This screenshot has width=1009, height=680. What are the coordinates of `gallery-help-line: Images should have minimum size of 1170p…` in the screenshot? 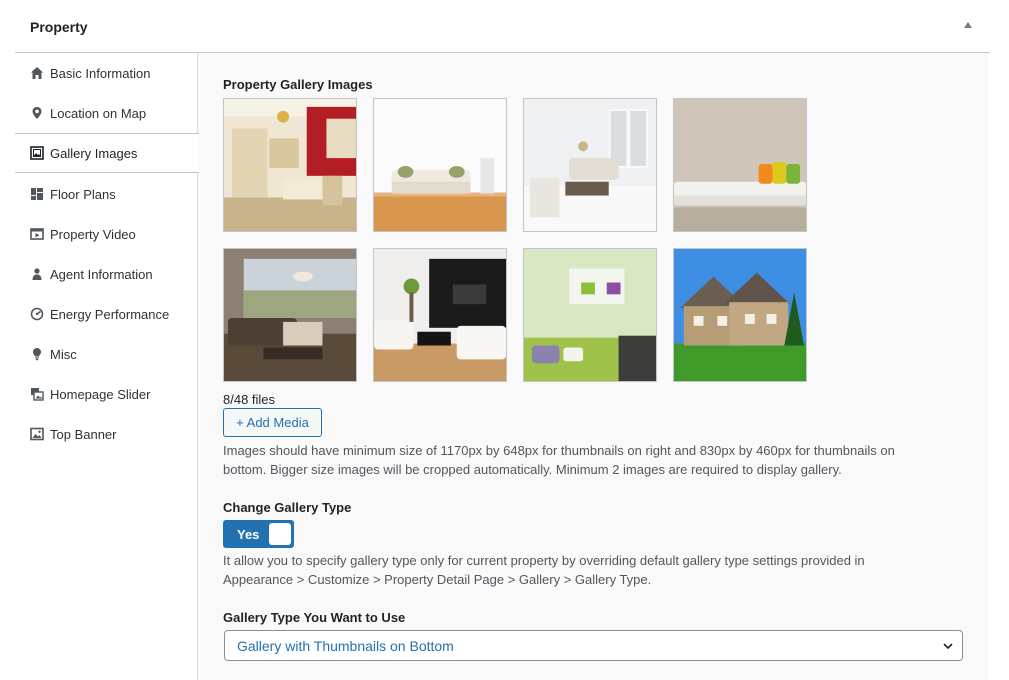 It's located at (559, 450).